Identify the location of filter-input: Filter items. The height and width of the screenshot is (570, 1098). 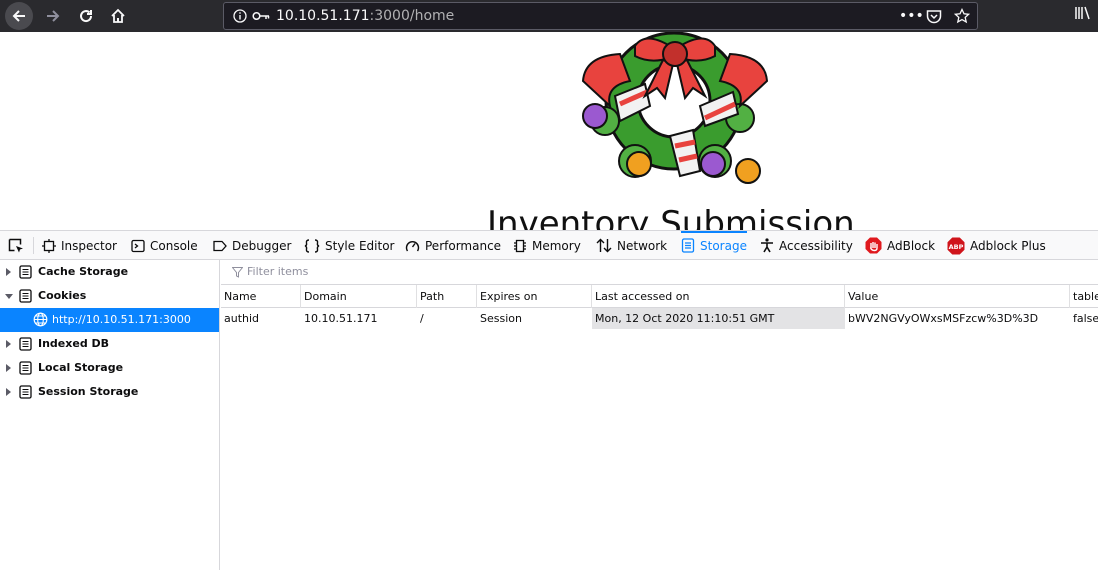
(277, 271).